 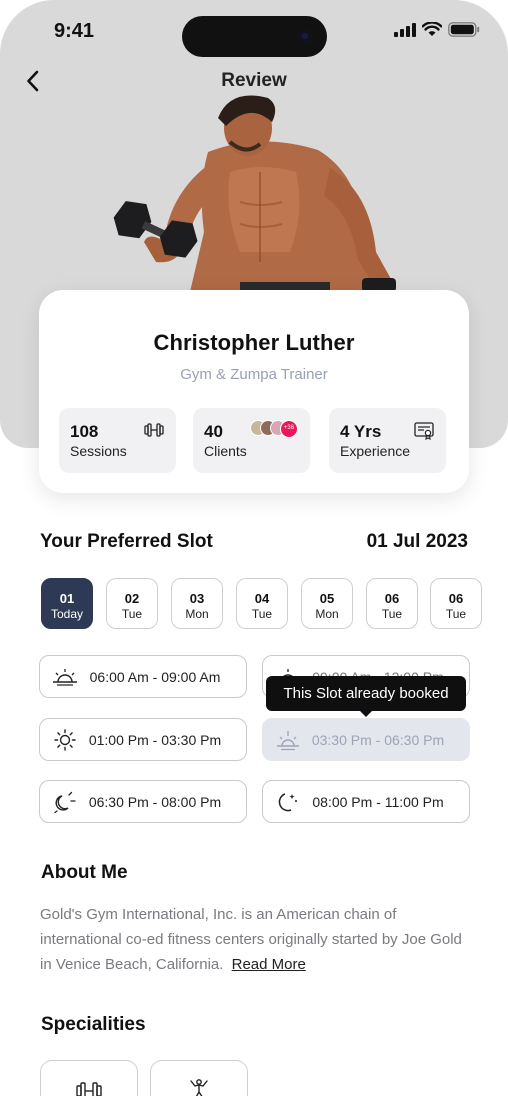 What do you see at coordinates (251, 440) in the screenshot?
I see `stat-clients: 40 Clients +36` at bounding box center [251, 440].